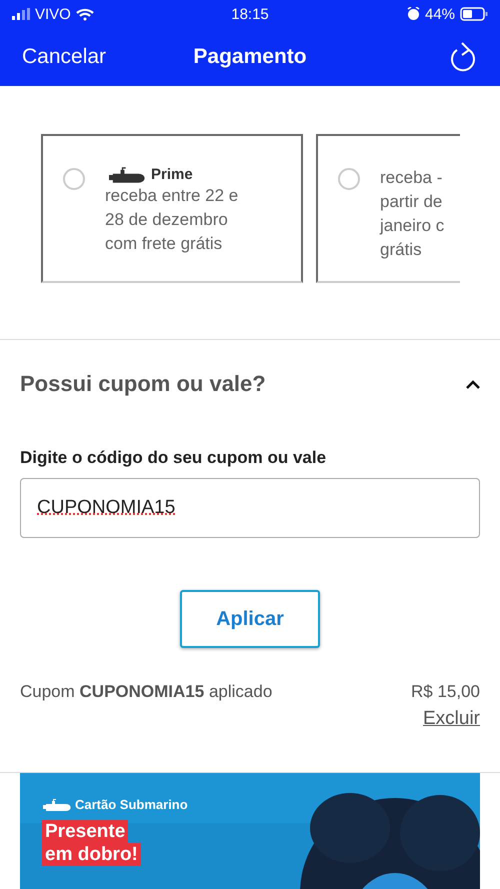  What do you see at coordinates (440, 14) in the screenshot?
I see `battery-percent: 44%` at bounding box center [440, 14].